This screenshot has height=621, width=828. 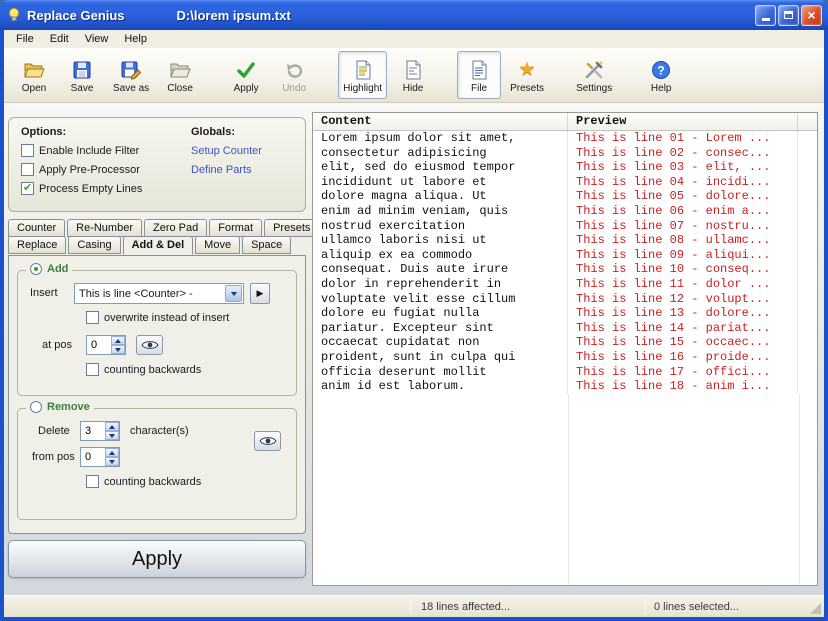 What do you see at coordinates (76, 15) in the screenshot?
I see `app-title: Replace Genius` at bounding box center [76, 15].